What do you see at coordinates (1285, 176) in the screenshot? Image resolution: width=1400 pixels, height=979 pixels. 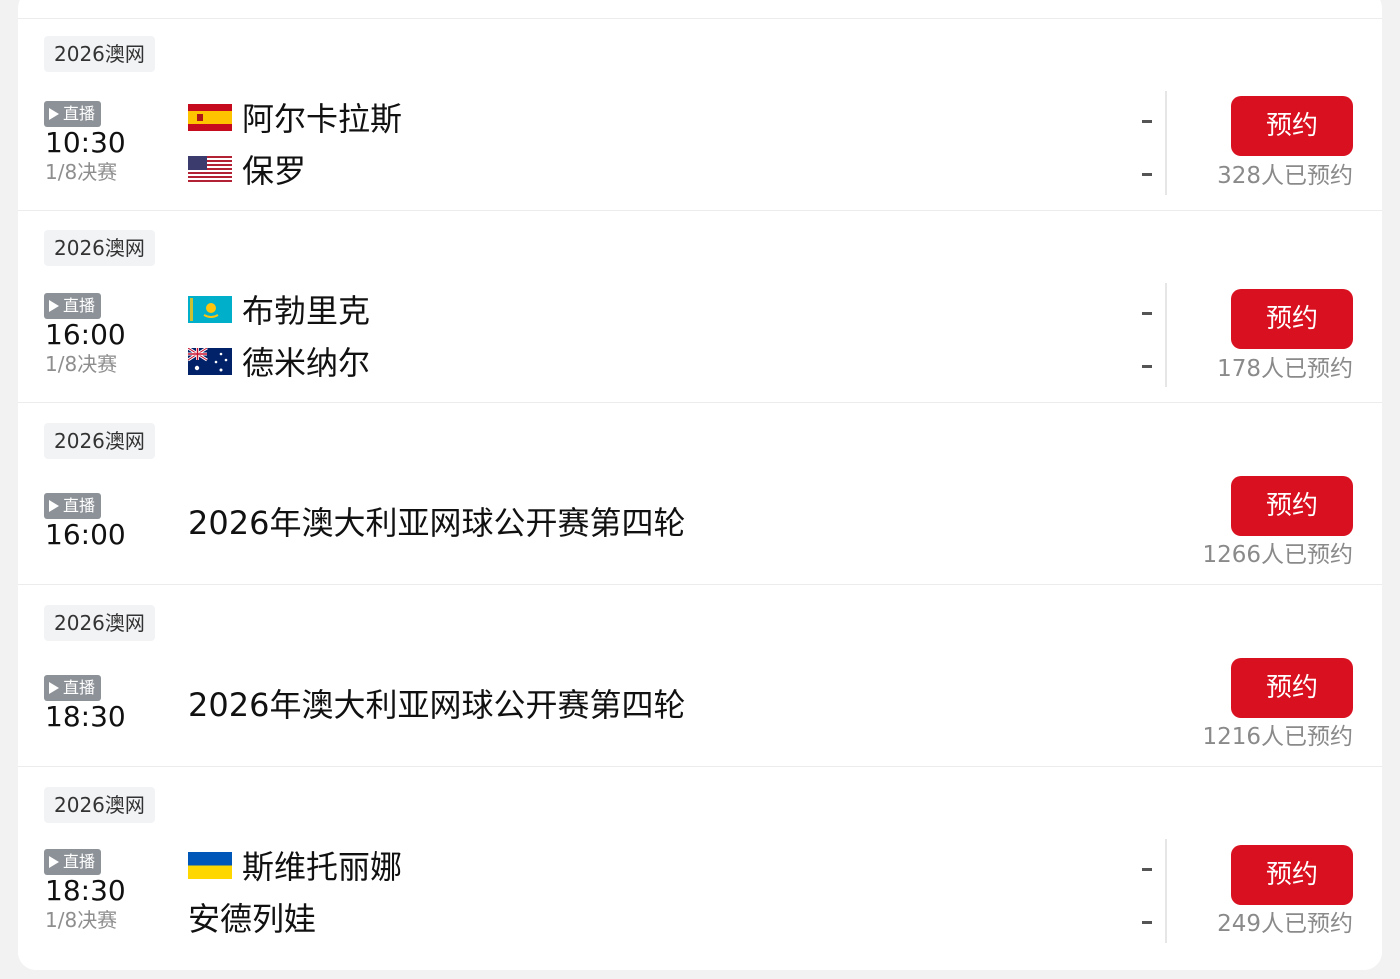 I see `reserve-count: 328人已预约` at bounding box center [1285, 176].